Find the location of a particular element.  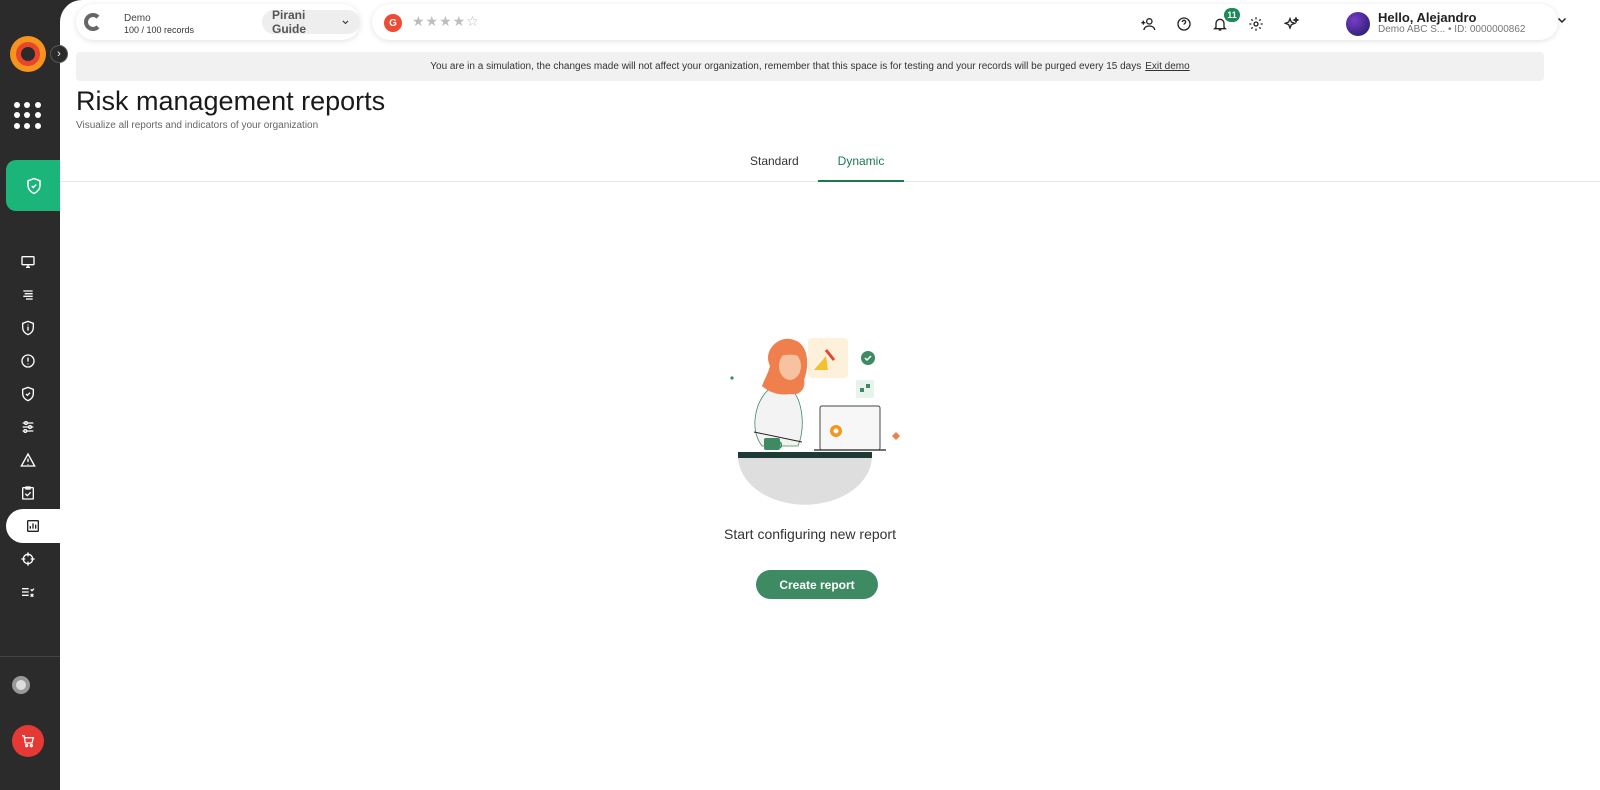

sidebar: › is located at coordinates (36, 395).